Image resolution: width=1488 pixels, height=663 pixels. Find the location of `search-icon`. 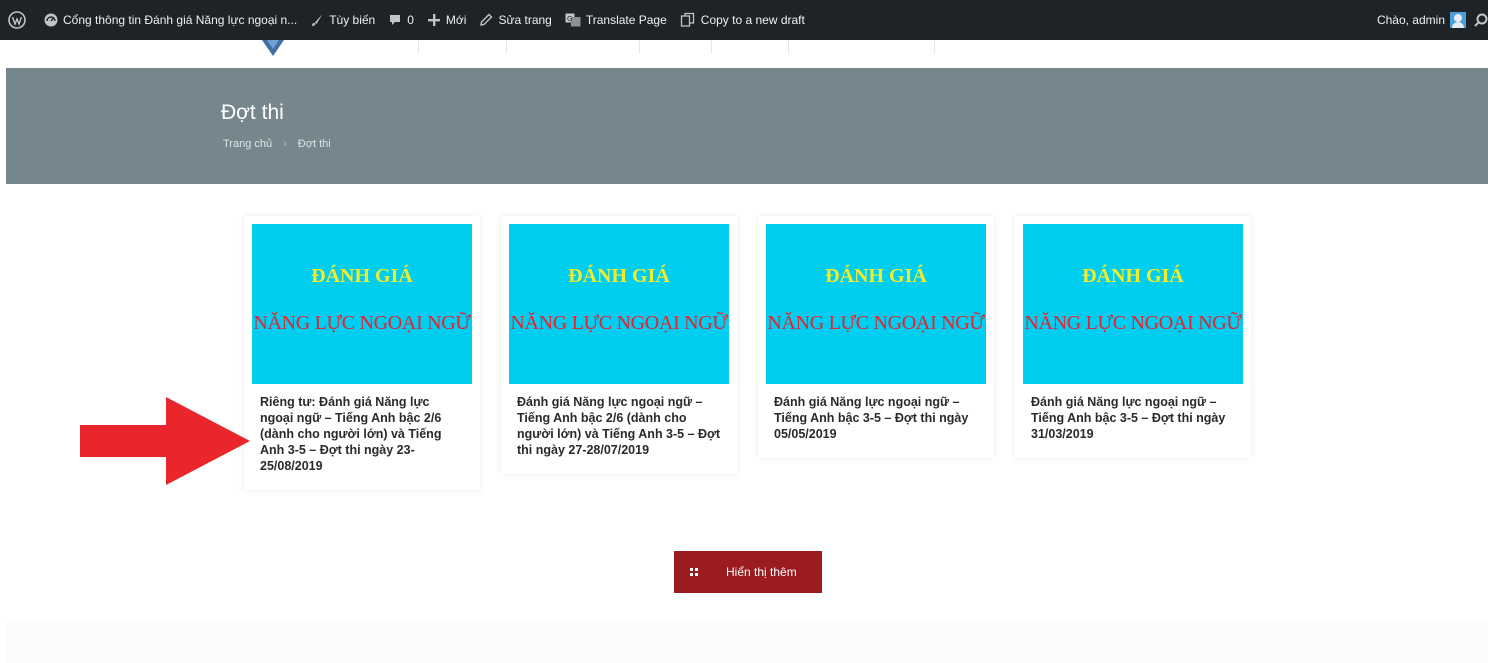

search-icon is located at coordinates (1481, 20).